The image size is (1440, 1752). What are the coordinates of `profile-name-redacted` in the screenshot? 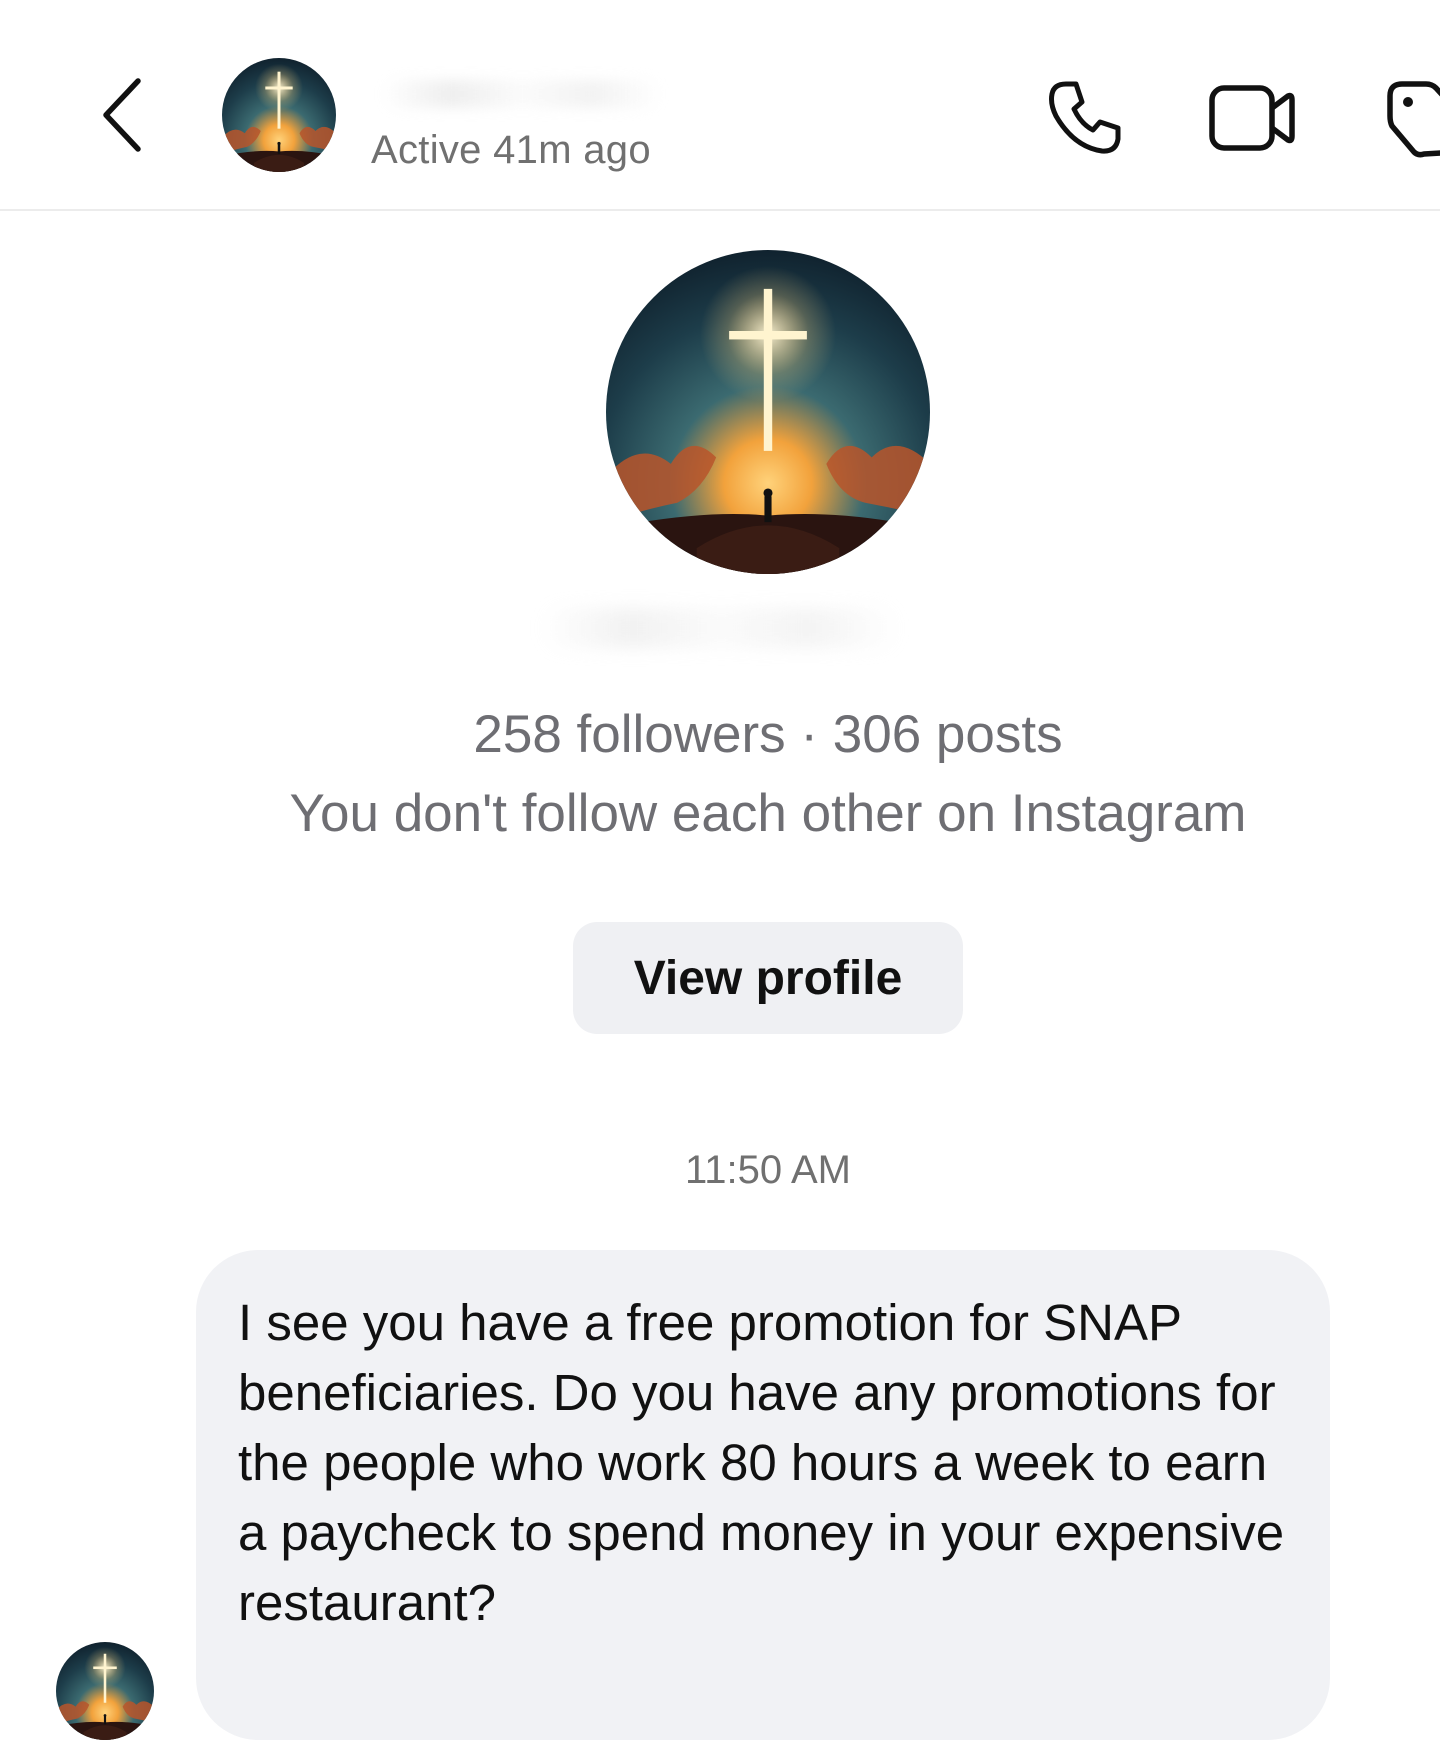 It's located at (720, 628).